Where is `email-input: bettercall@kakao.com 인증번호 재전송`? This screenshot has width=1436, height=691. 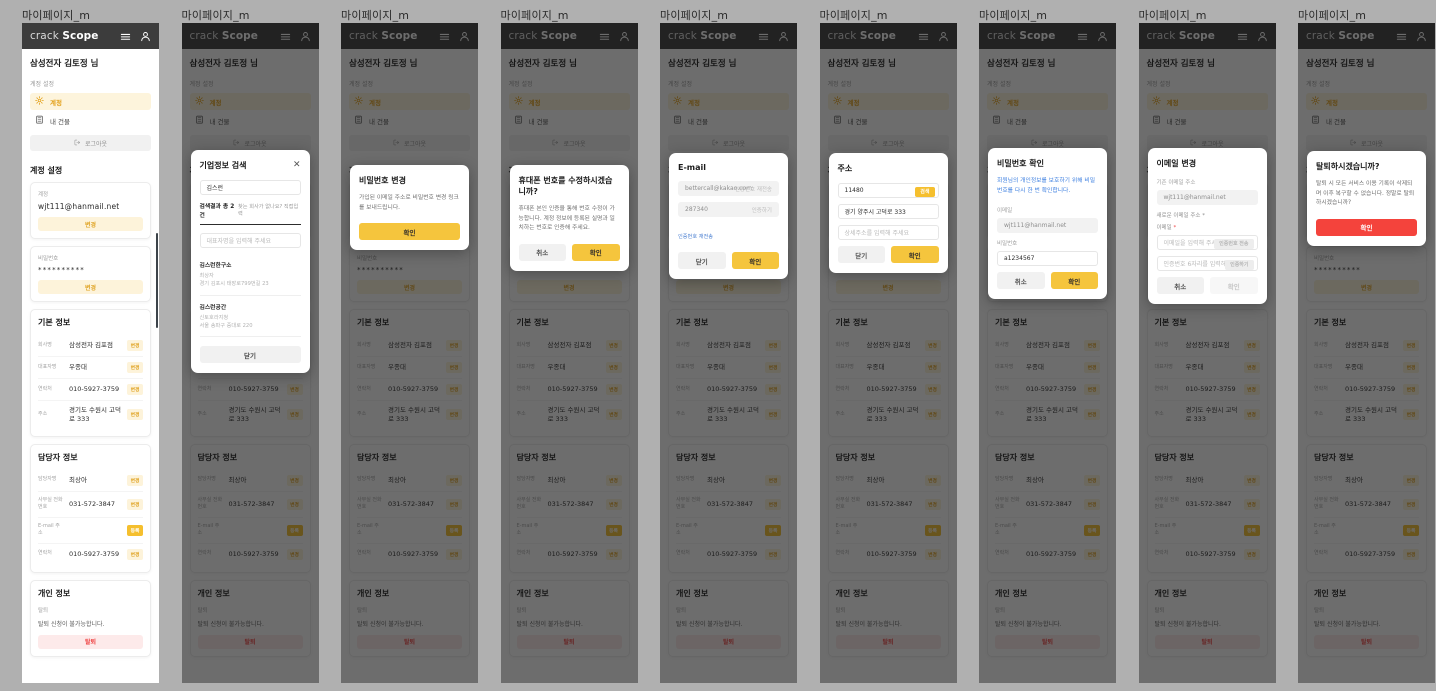 email-input: bettercall@kakao.com 인증번호 재전송 is located at coordinates (728, 188).